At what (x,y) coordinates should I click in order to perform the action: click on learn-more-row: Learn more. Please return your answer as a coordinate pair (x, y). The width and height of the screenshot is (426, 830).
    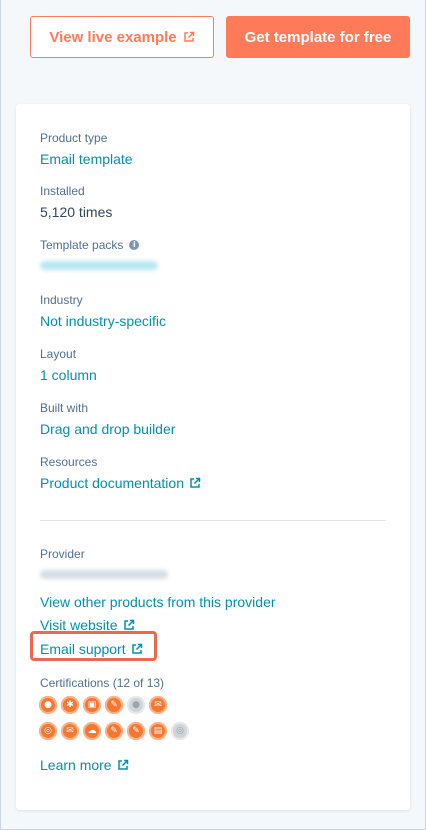
    Looking at the image, I should click on (84, 763).